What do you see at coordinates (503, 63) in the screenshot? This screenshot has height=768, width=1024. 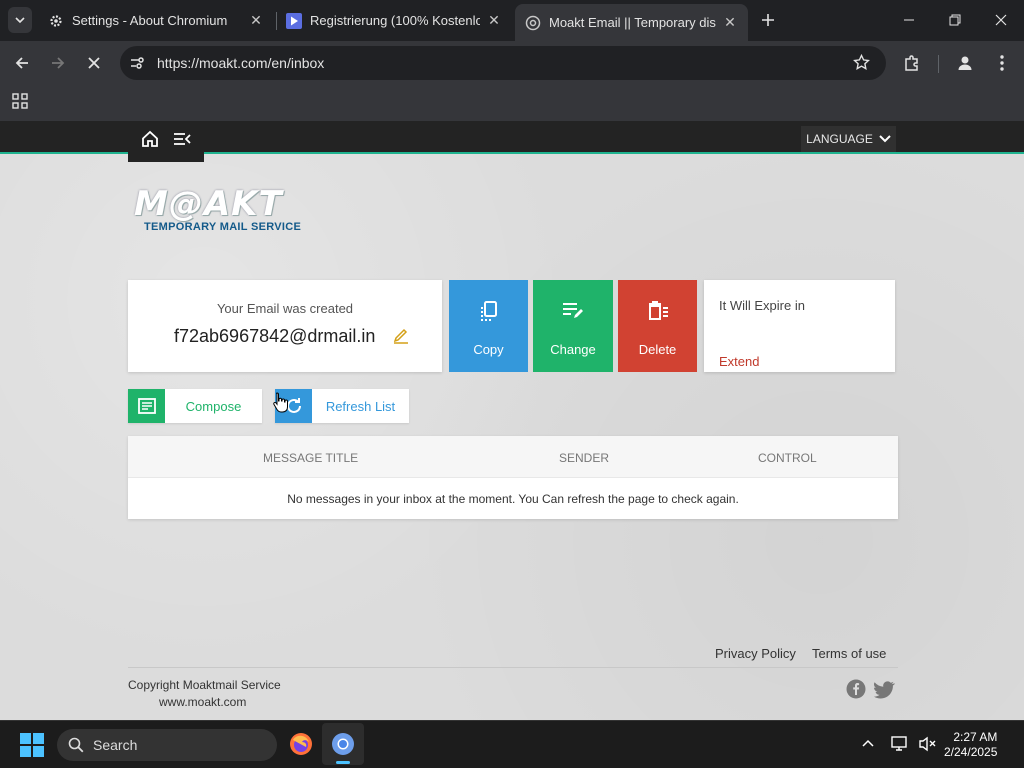 I see `address-bar: https://moakt.com/en/inbox` at bounding box center [503, 63].